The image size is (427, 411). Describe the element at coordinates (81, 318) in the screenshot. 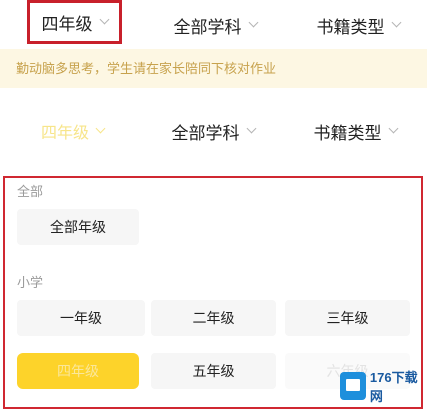

I see `grade-chip-1: 一年级` at that location.